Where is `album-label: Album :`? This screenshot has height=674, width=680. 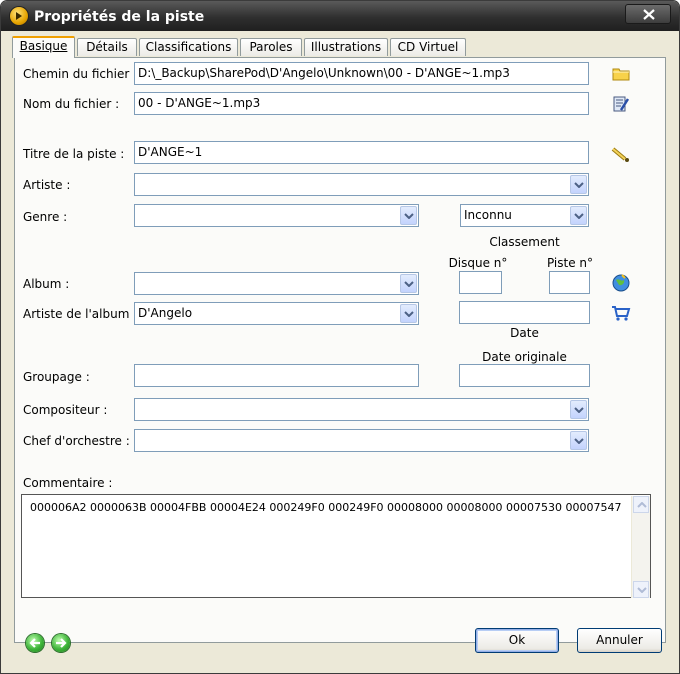 album-label: Album : is located at coordinates (46, 284).